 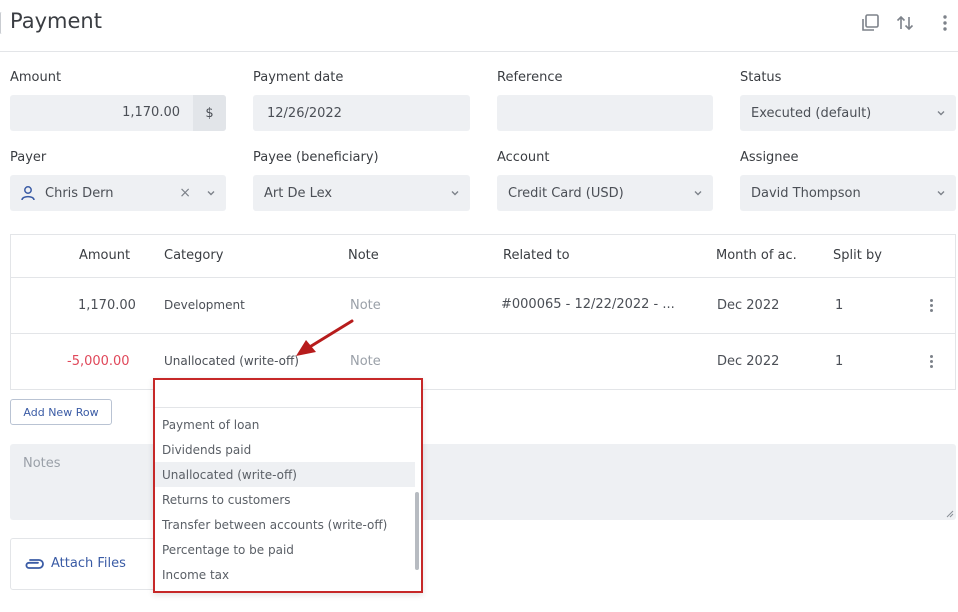 I want to click on row-amount: 1,170.00, so click(x=107, y=305).